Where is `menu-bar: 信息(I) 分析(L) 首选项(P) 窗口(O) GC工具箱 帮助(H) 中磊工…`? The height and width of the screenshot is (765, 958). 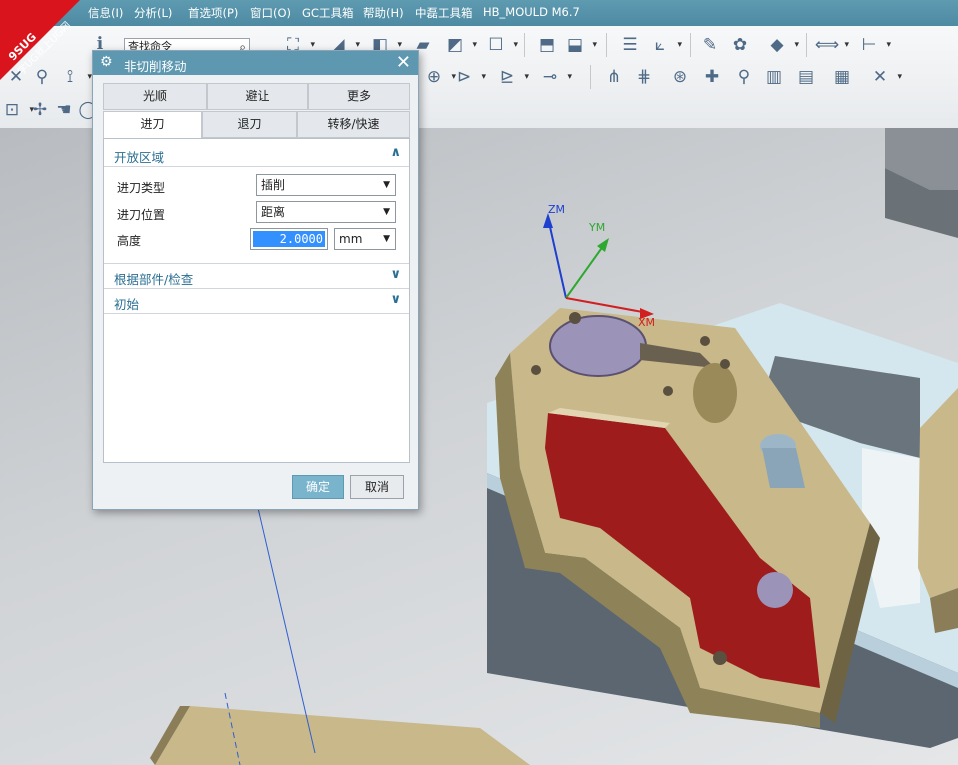
menu-bar: 信息(I) 分析(L) 首选项(P) 窗口(O) GC工具箱 帮助(H) 中磊工… is located at coordinates (479, 13).